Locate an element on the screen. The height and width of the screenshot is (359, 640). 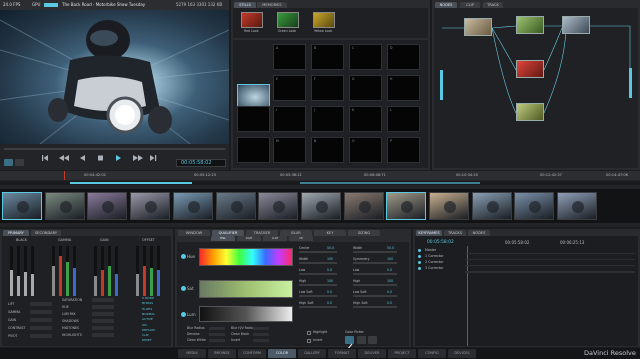
memory-slot: A is located at coordinates (289, 57).